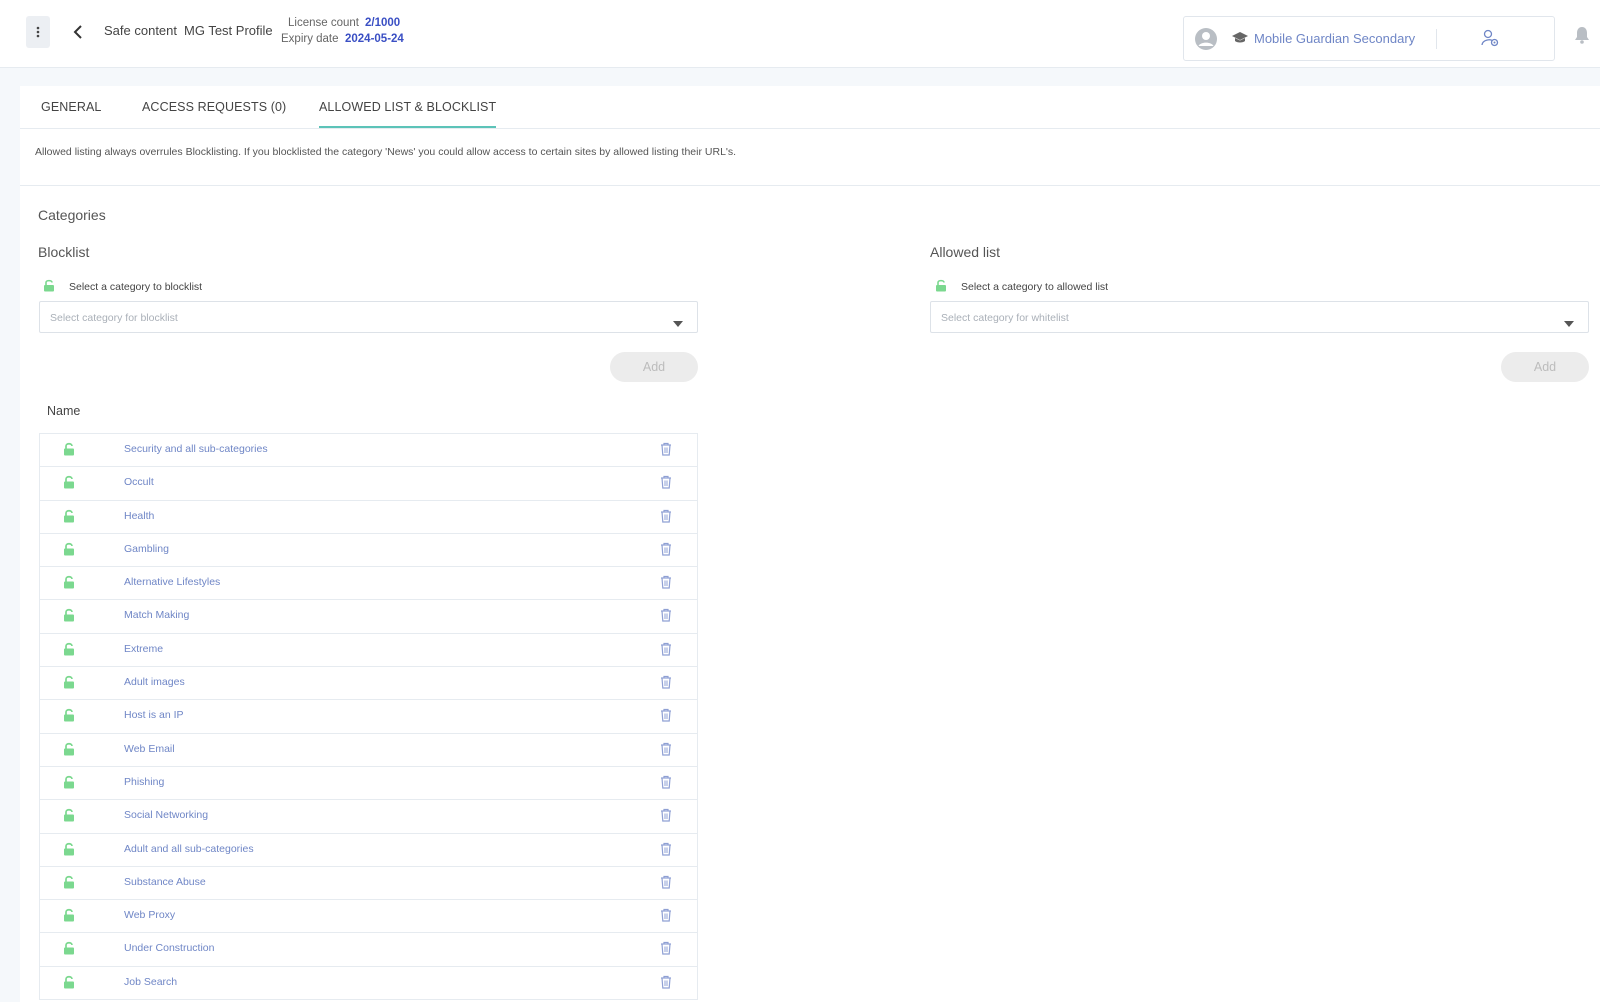 This screenshot has width=1600, height=1002. What do you see at coordinates (214, 107) in the screenshot?
I see `tab-access-requests: ACCESS REQUESTS (0)` at bounding box center [214, 107].